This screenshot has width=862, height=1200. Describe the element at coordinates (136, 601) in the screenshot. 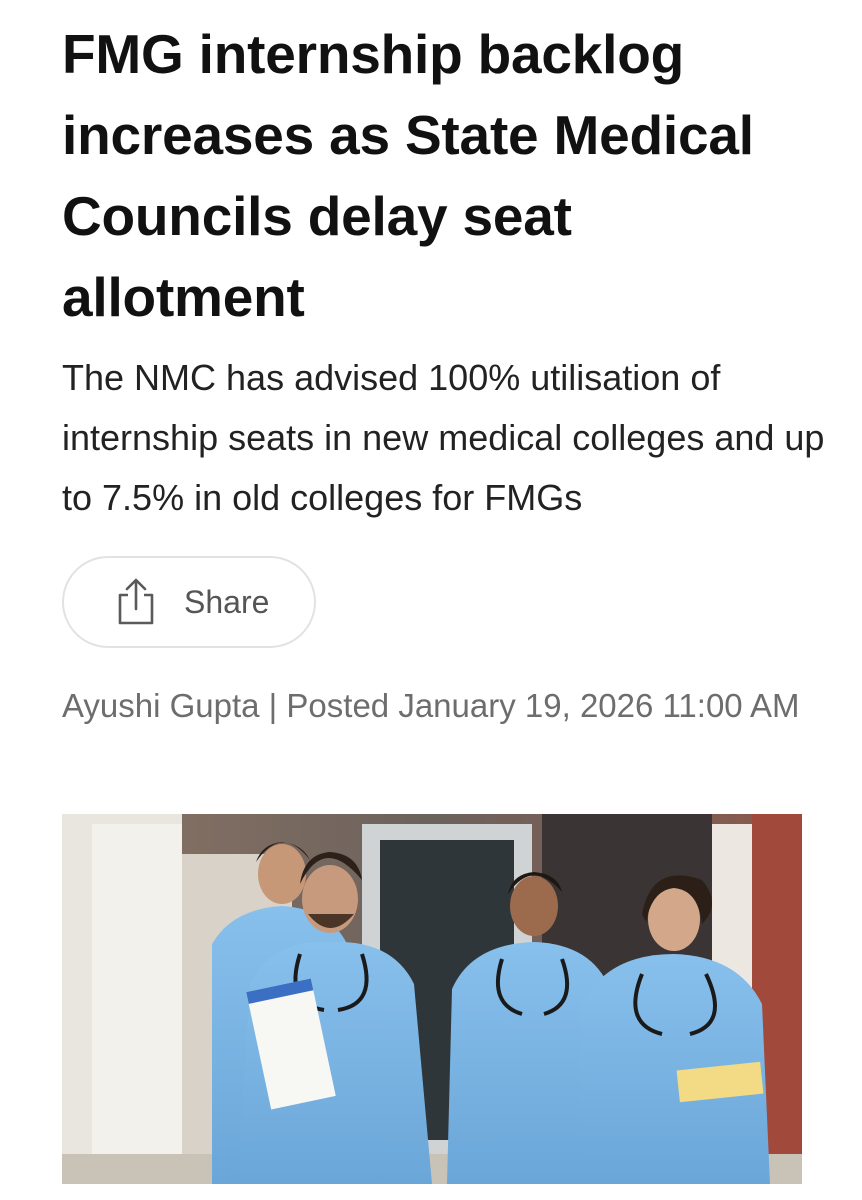

I see `share-icon` at that location.